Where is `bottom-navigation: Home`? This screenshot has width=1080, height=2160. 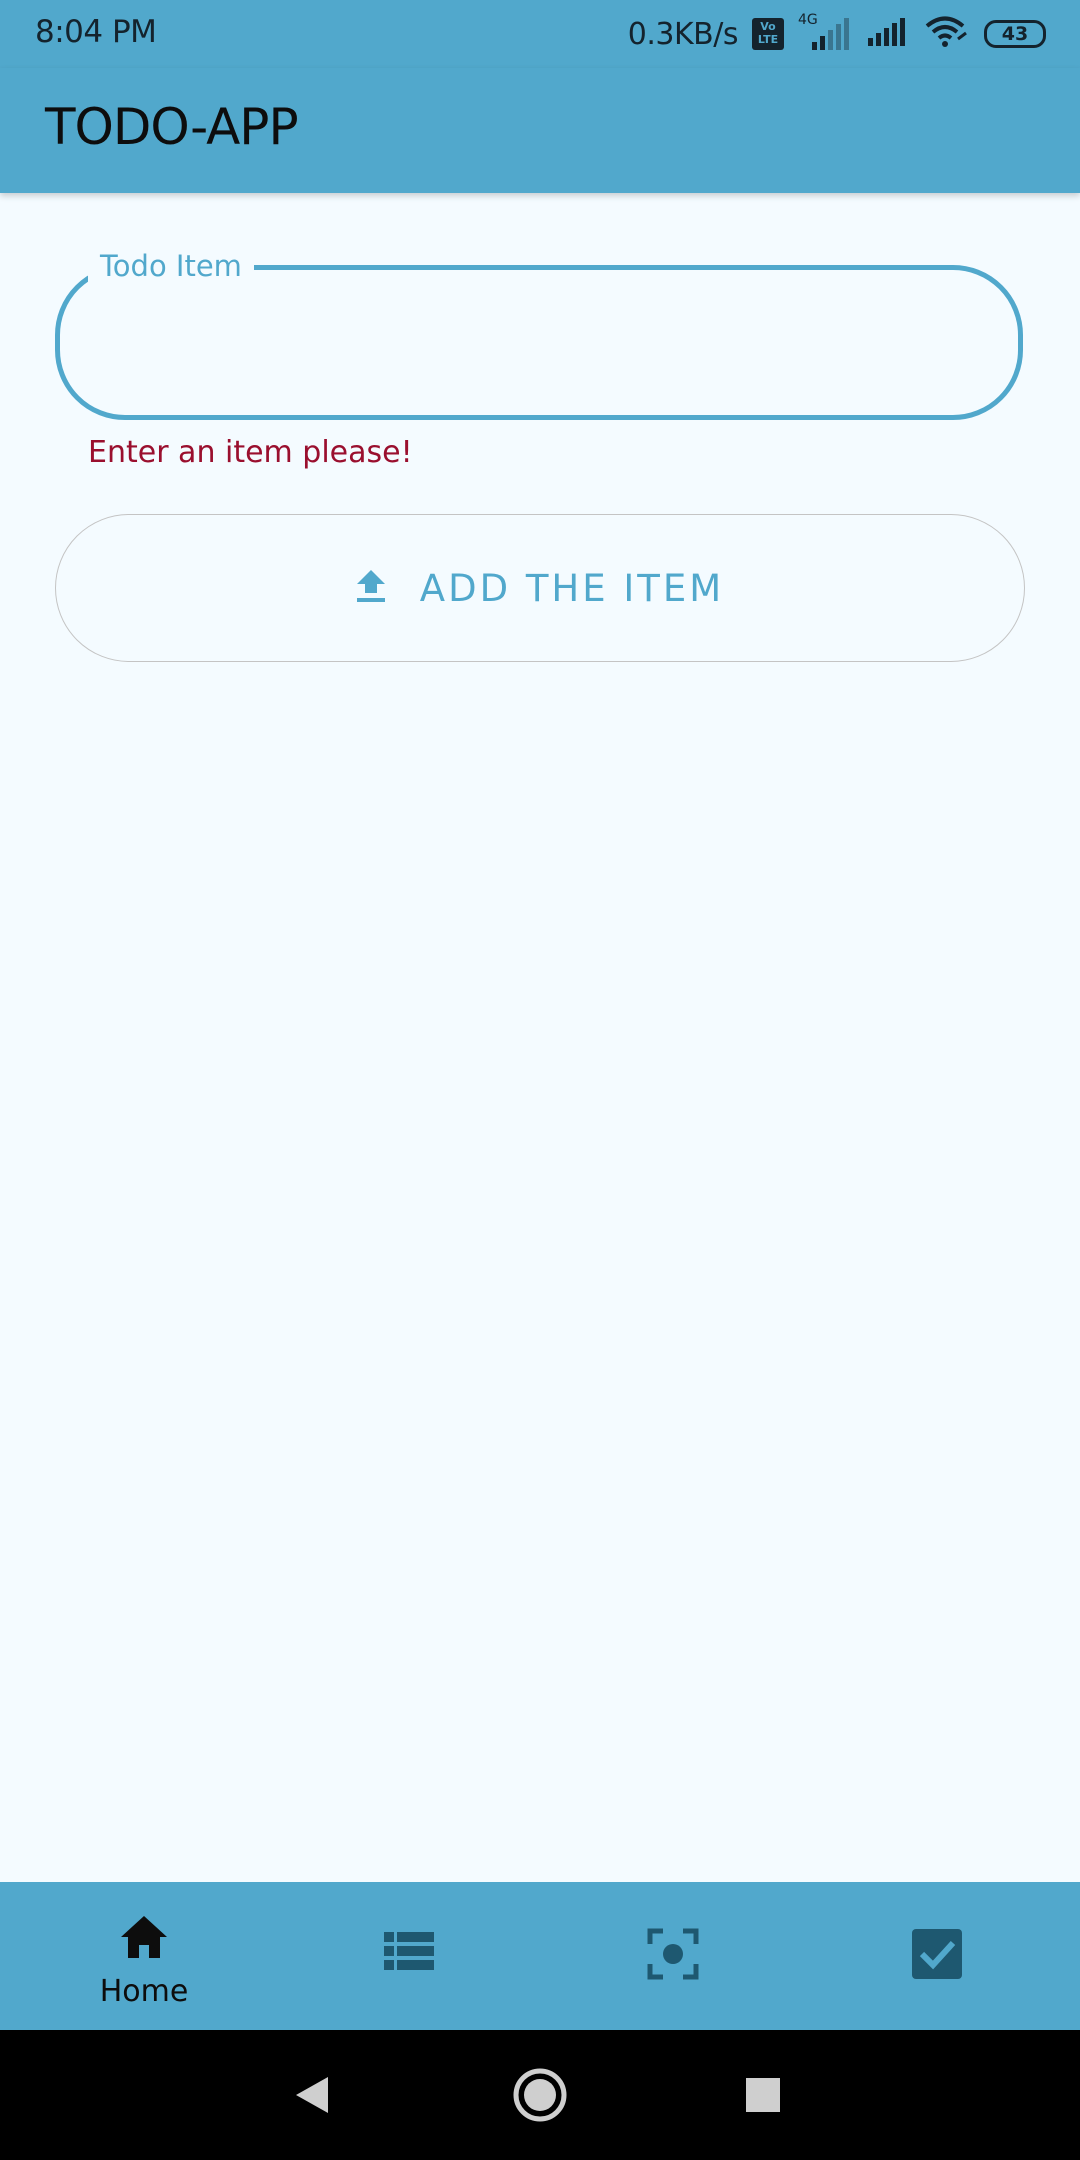
bottom-navigation: Home is located at coordinates (540, 1956).